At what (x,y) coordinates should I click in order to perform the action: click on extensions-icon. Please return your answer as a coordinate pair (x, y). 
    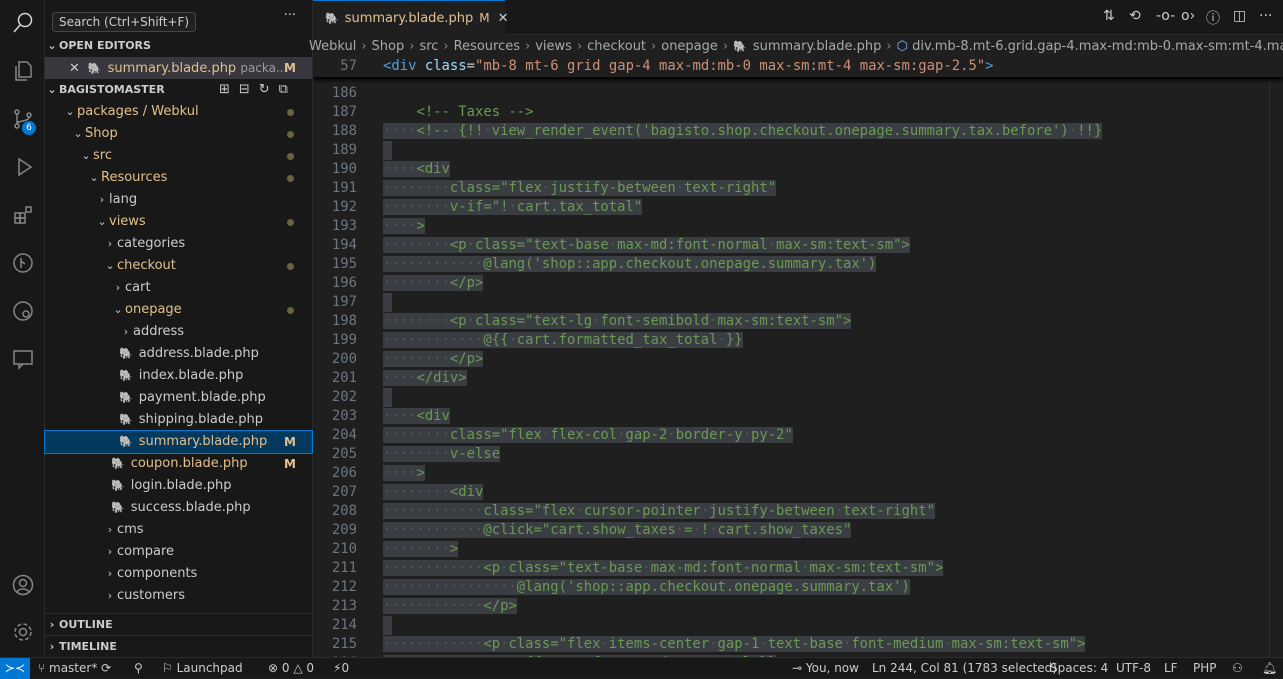
    Looking at the image, I should click on (22, 215).